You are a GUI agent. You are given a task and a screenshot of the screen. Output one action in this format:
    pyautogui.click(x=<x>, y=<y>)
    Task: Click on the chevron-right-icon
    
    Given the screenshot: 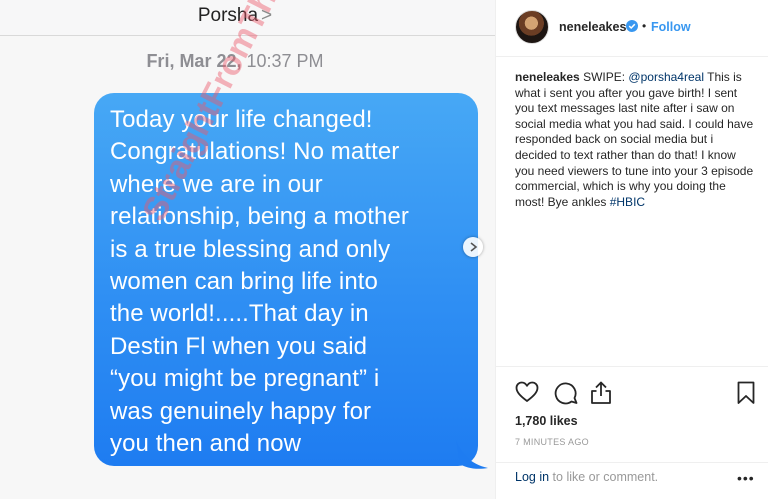 What is the action you would take?
    pyautogui.click(x=474, y=247)
    